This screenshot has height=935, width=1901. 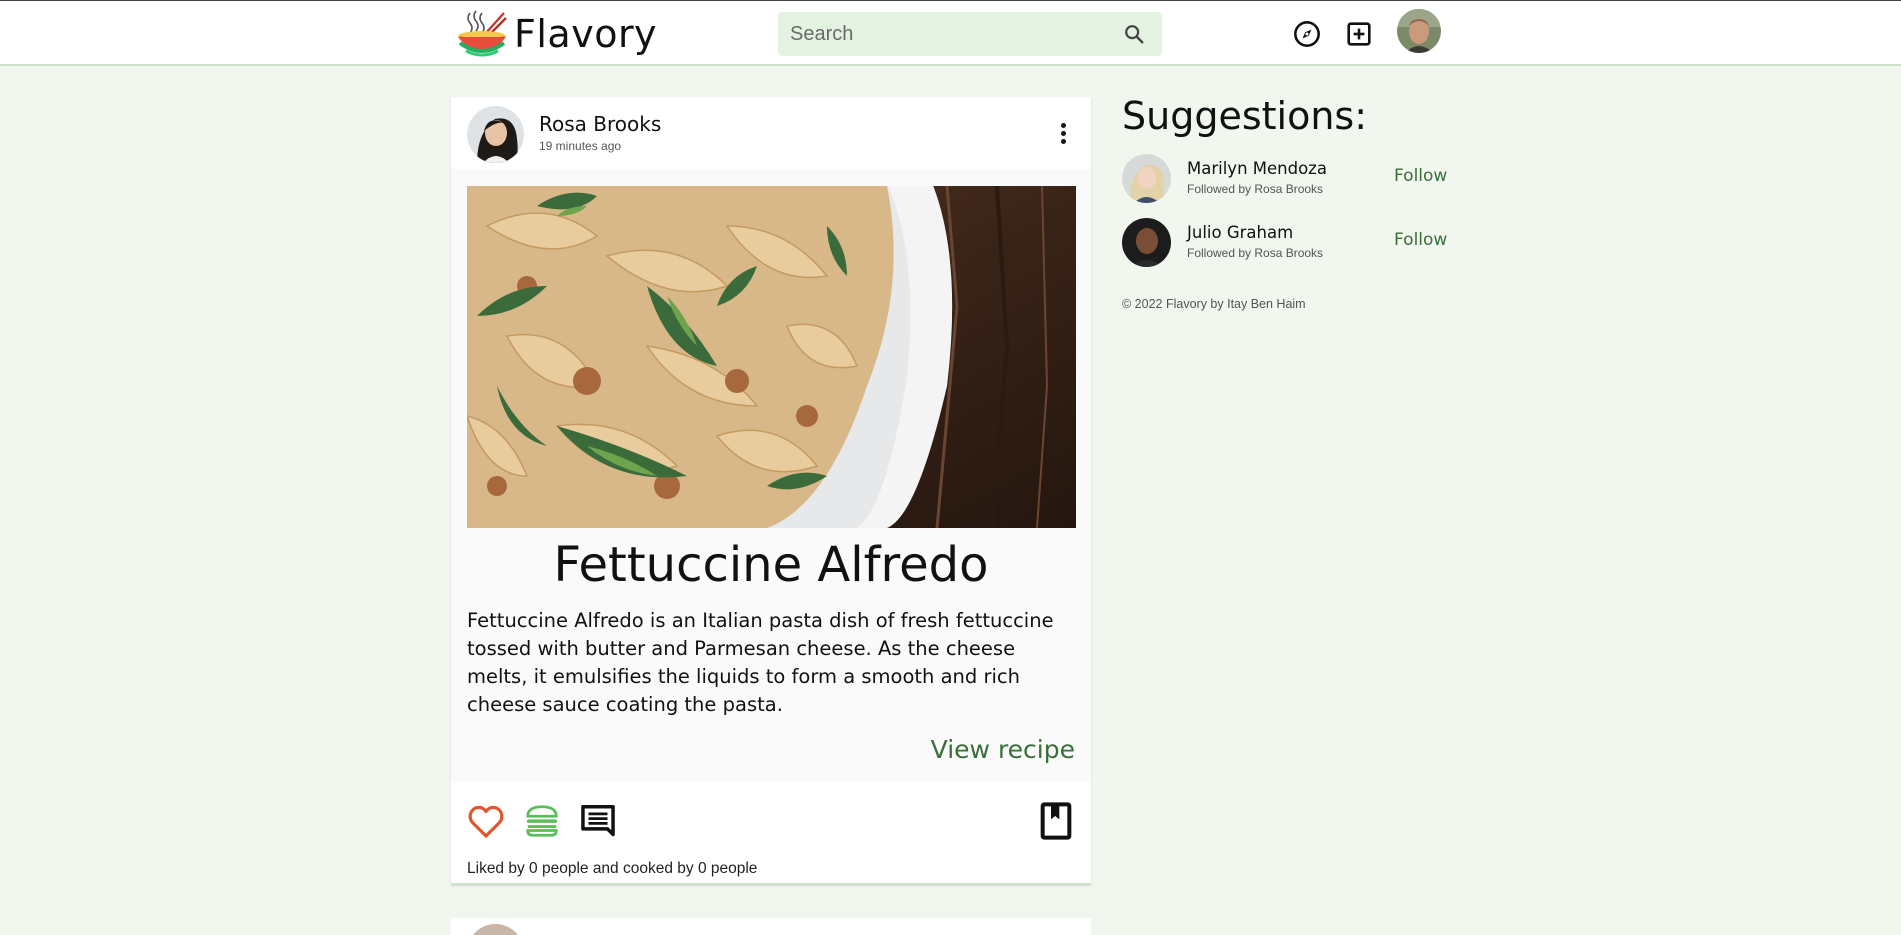 I want to click on search-icon, so click(x=1134, y=34).